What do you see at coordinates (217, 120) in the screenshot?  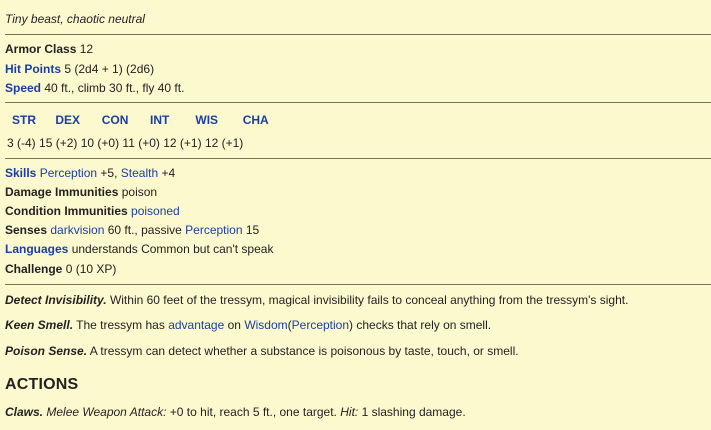 I see `ability-header-wis: WIS` at bounding box center [217, 120].